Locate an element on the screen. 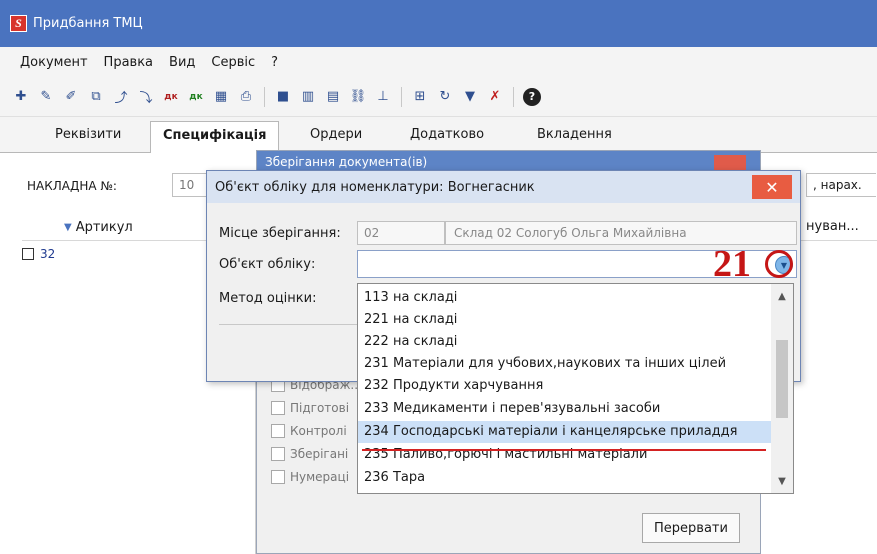 The width and height of the screenshot is (877, 554). menu-service: Сервіс is located at coordinates (233, 62).